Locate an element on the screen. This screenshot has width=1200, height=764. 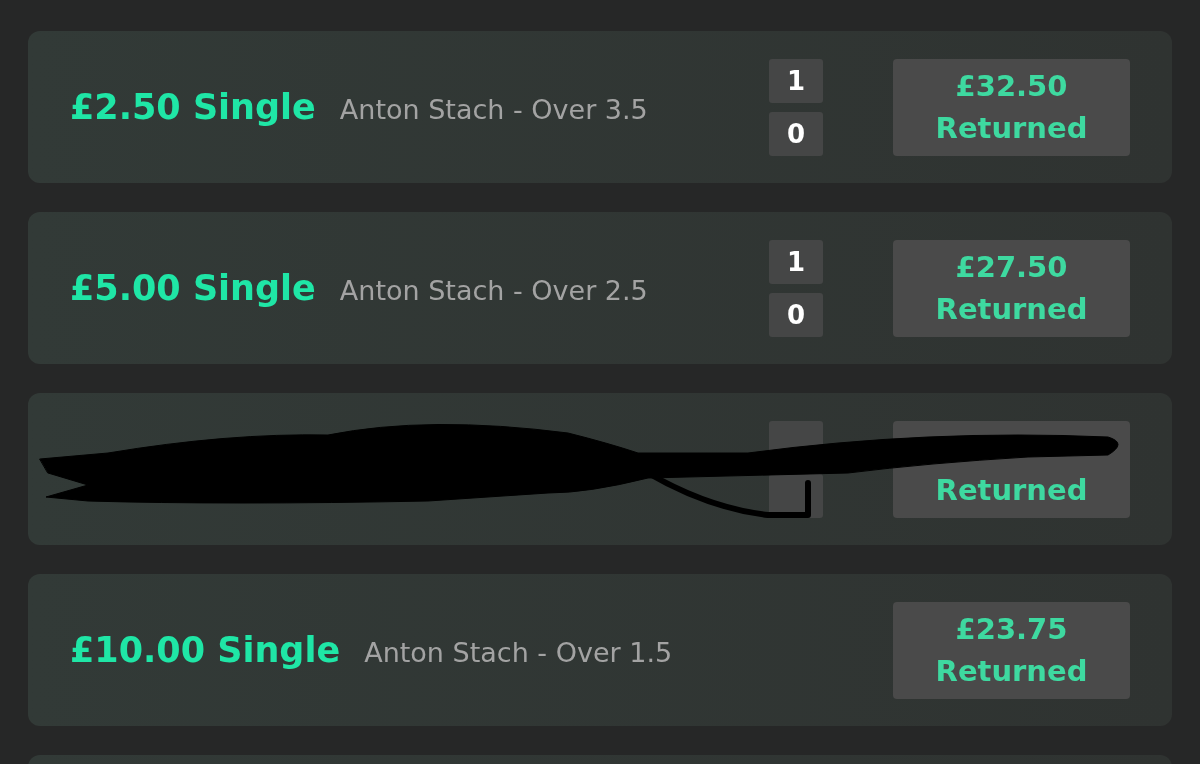
bet-stake: £2.50 Single is located at coordinates (193, 107).